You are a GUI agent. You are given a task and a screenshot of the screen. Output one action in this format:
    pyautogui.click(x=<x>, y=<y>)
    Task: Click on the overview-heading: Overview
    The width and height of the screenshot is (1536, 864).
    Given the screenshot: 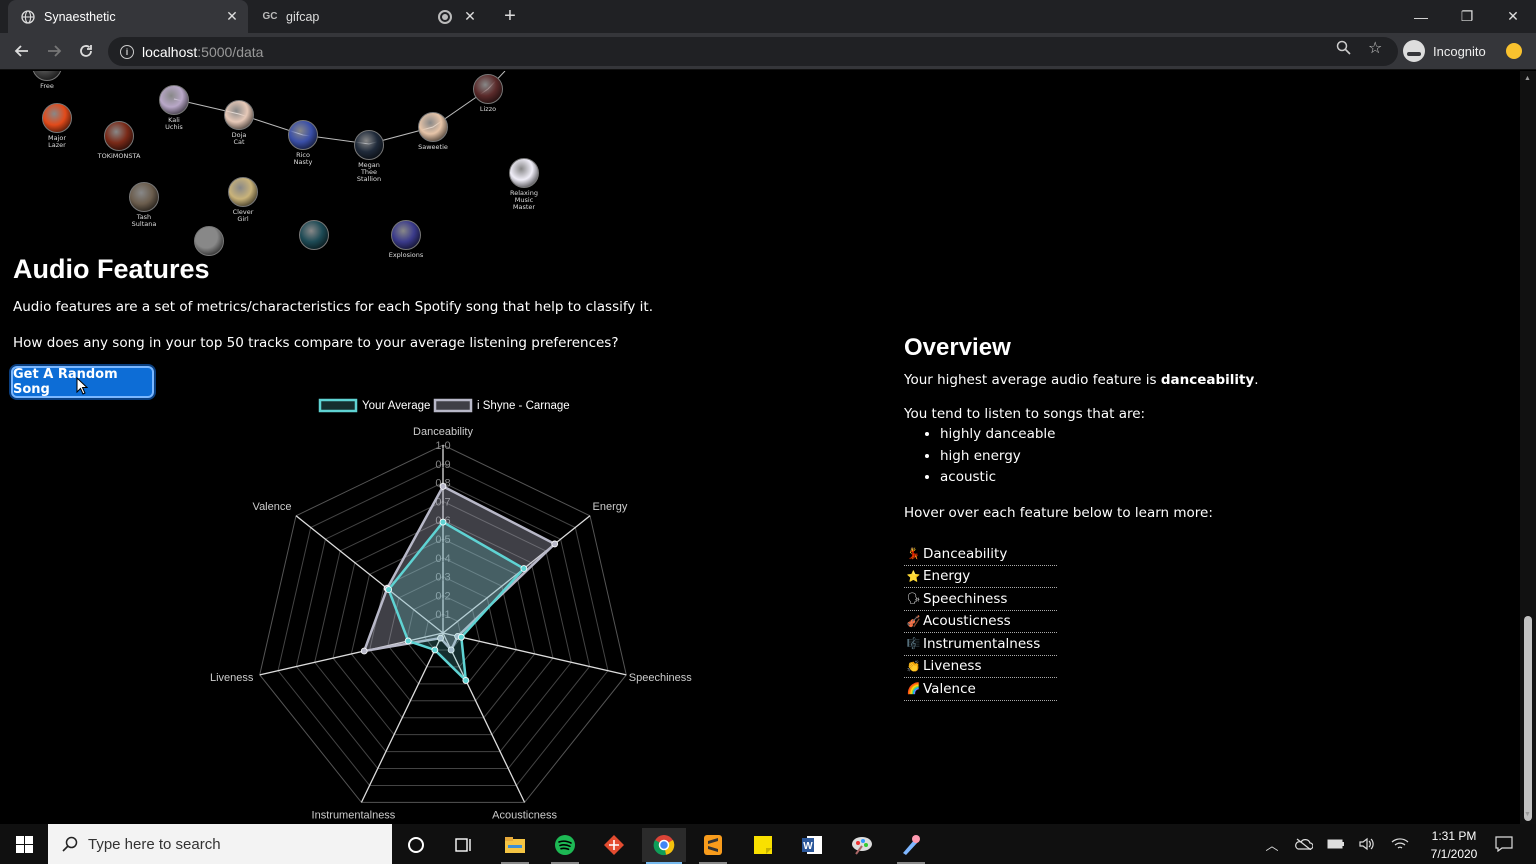 What is the action you would take?
    pyautogui.click(x=957, y=347)
    